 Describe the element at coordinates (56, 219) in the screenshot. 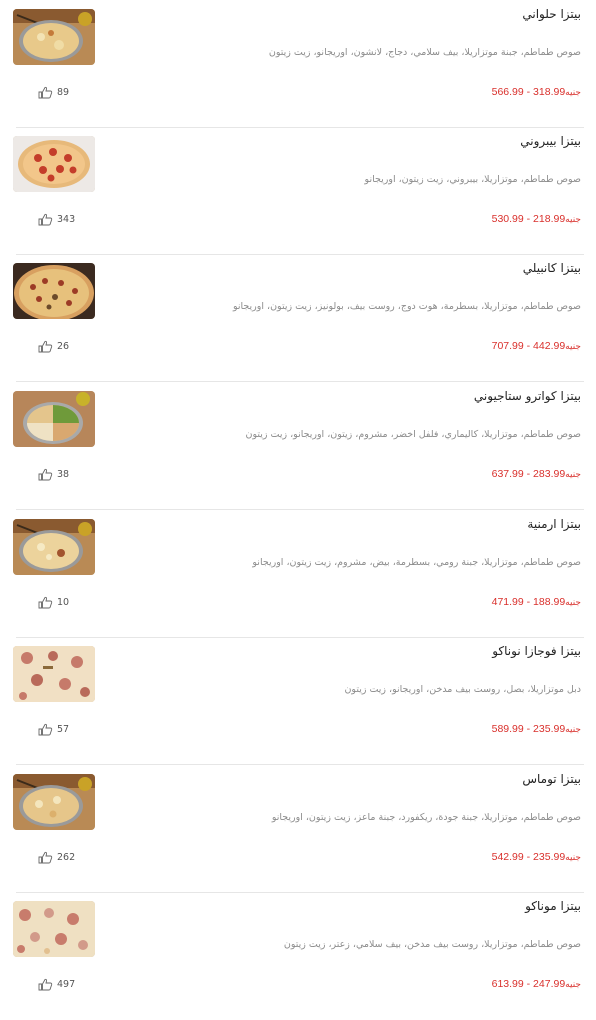

I see `likes-counter: 343` at that location.